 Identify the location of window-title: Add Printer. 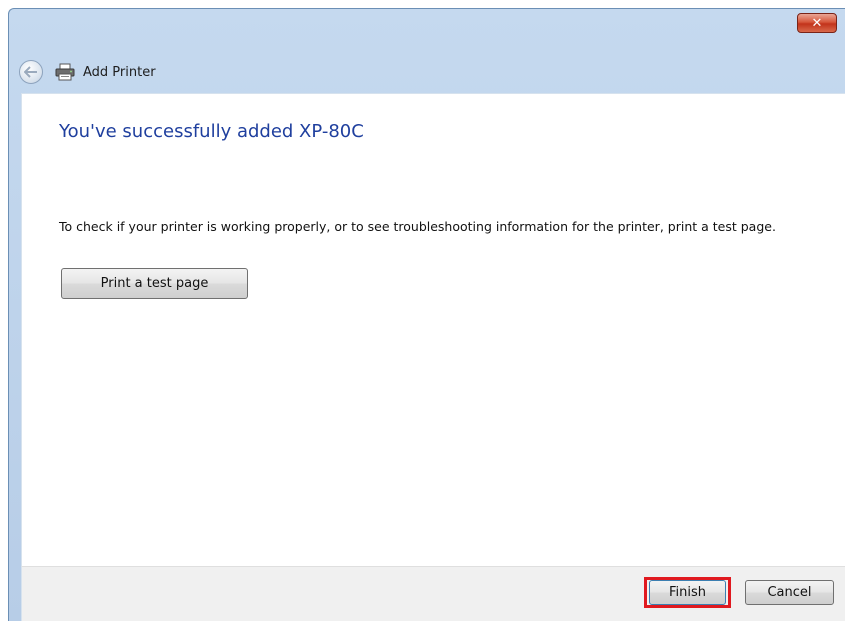
(119, 72).